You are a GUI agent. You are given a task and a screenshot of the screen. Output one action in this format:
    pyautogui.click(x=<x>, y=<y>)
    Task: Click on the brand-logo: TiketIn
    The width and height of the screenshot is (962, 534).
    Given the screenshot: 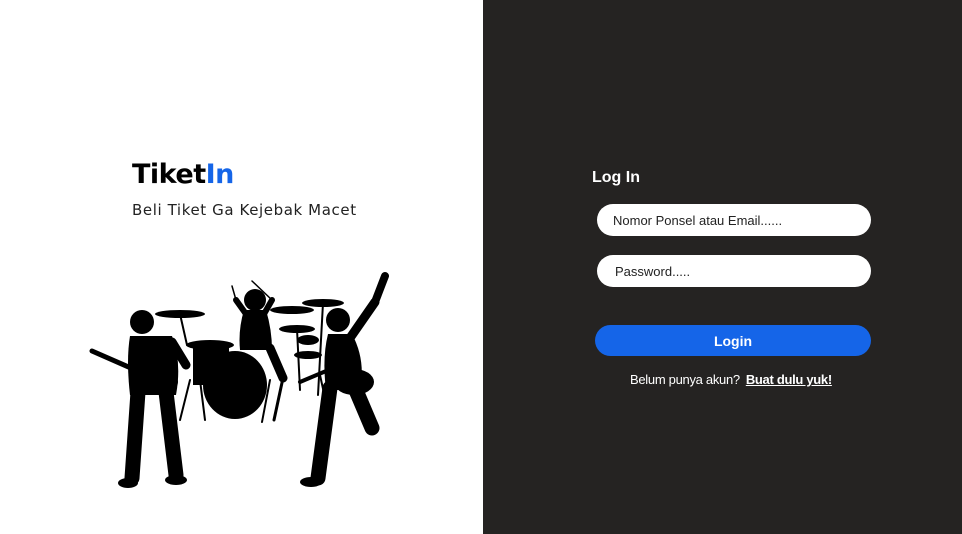 What is the action you would take?
    pyautogui.click(x=183, y=175)
    